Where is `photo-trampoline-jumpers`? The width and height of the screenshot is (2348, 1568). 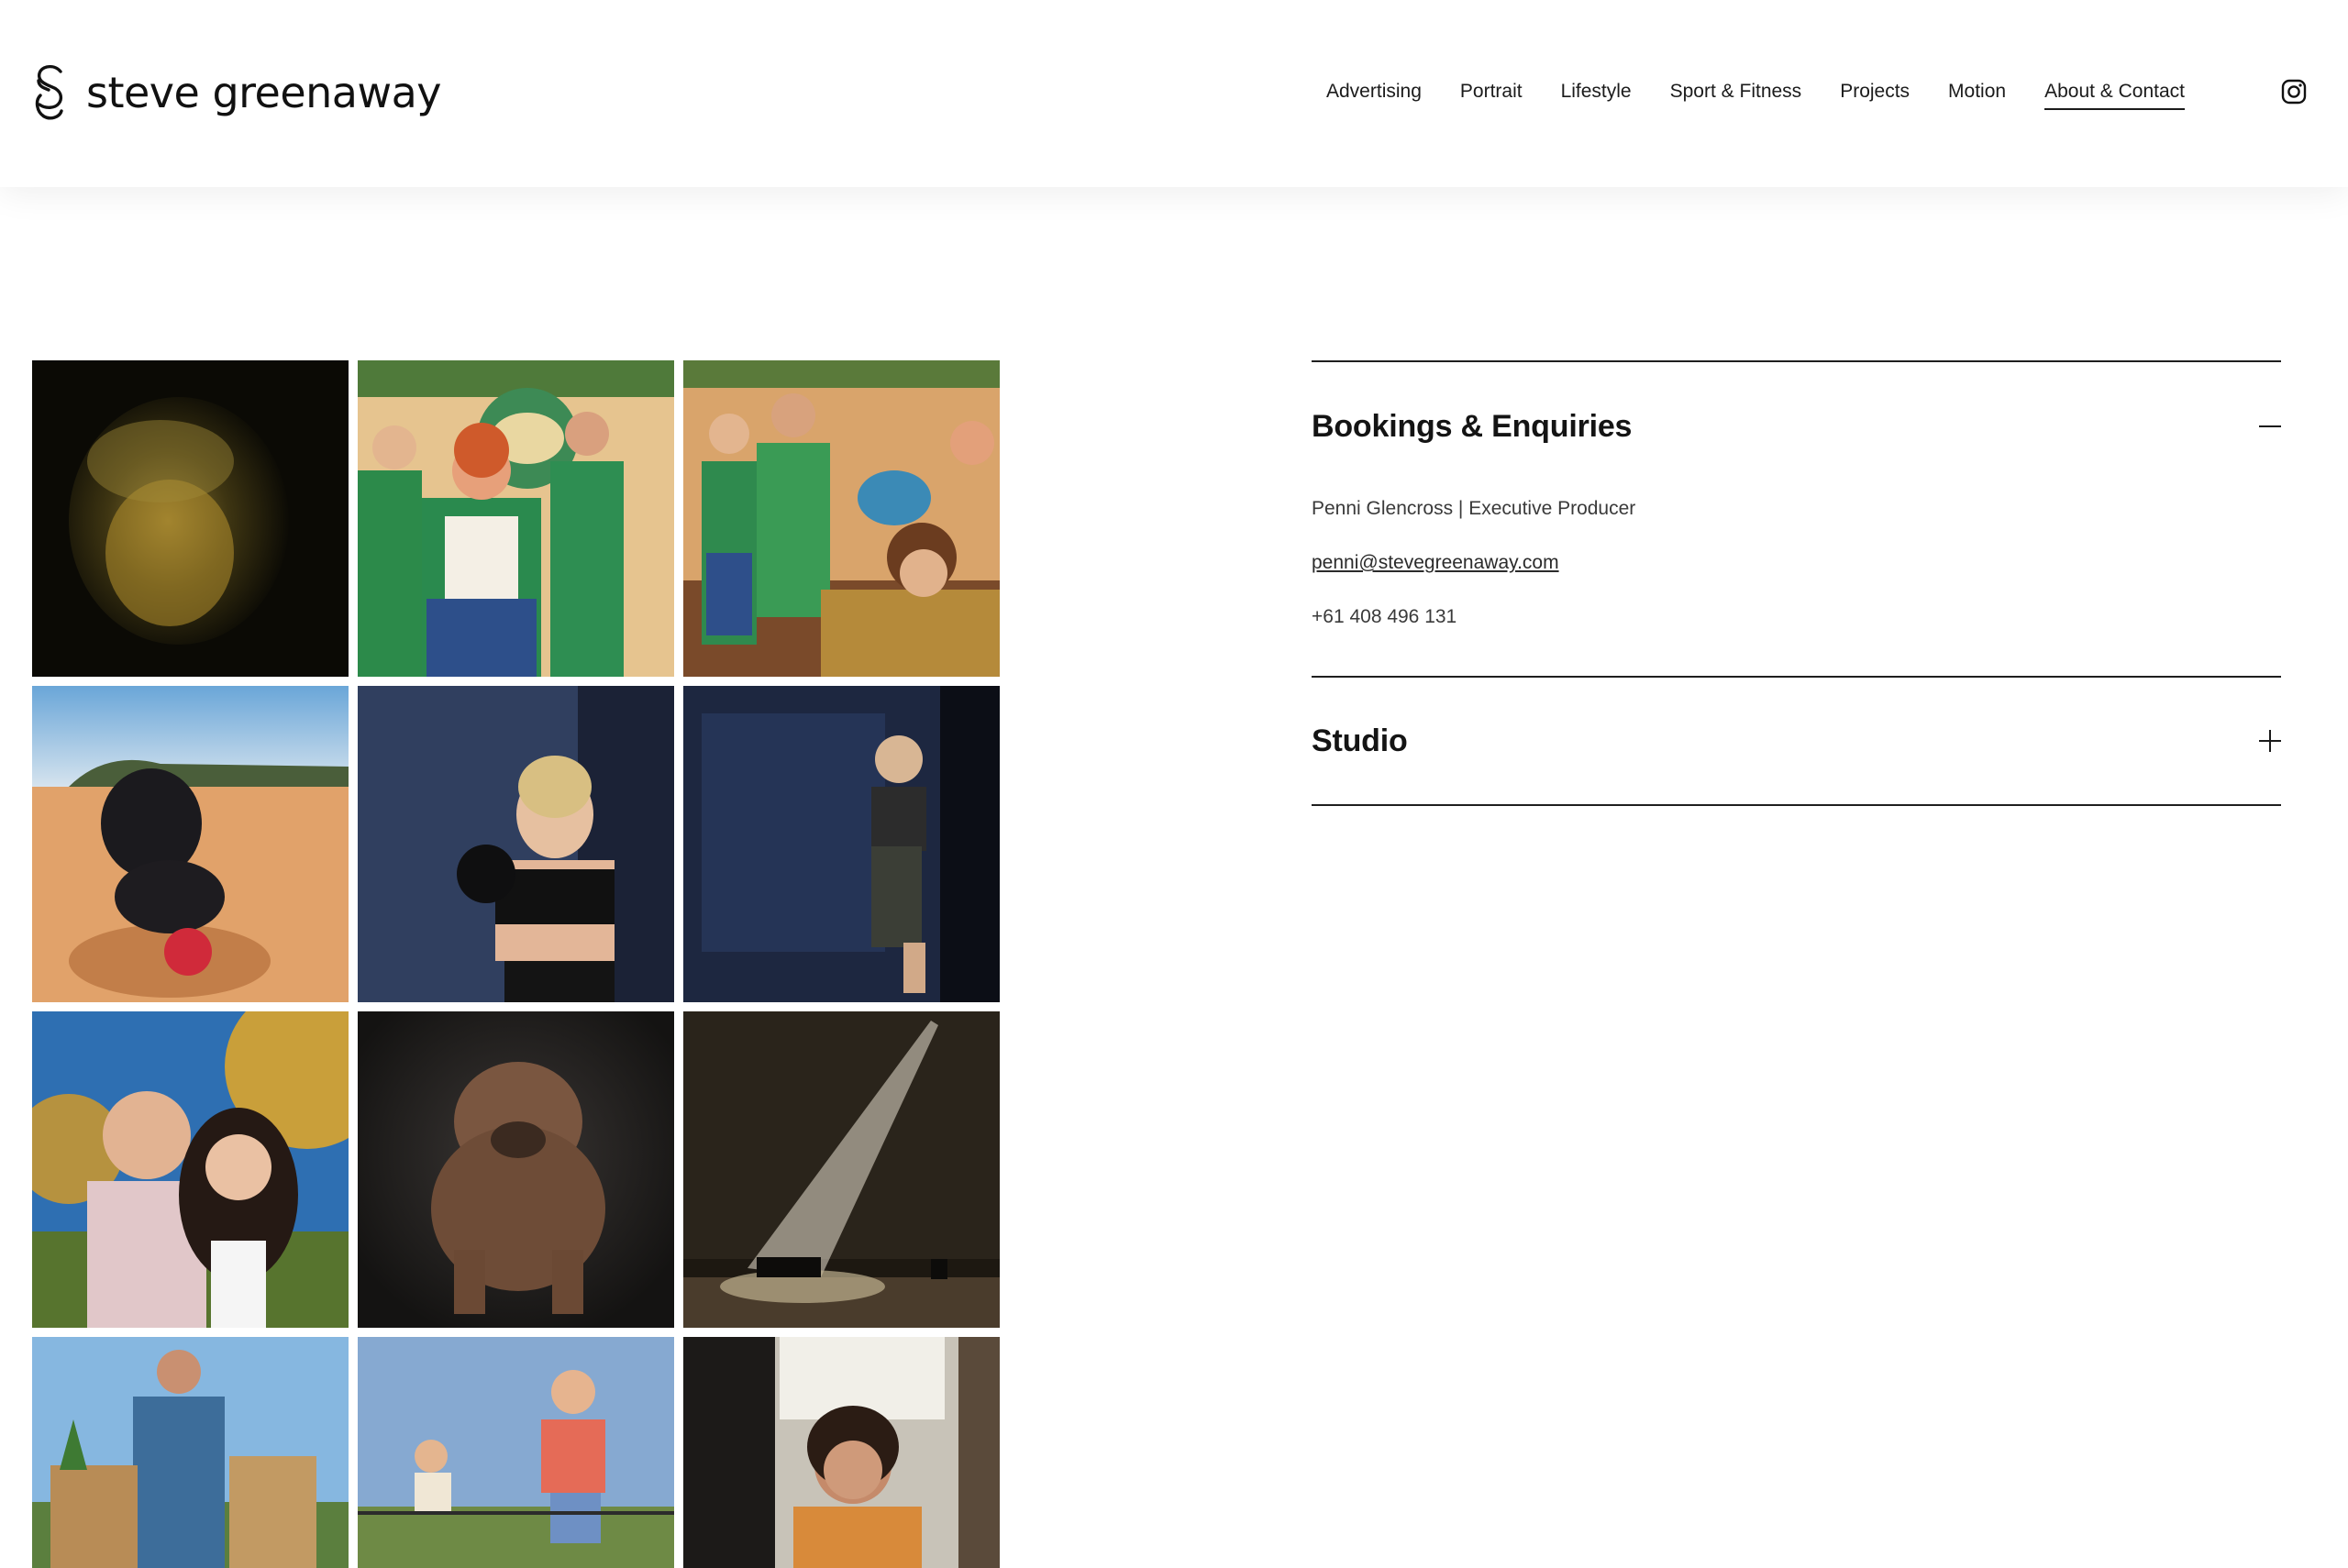
photo-trampoline-jumpers is located at coordinates (516, 1453).